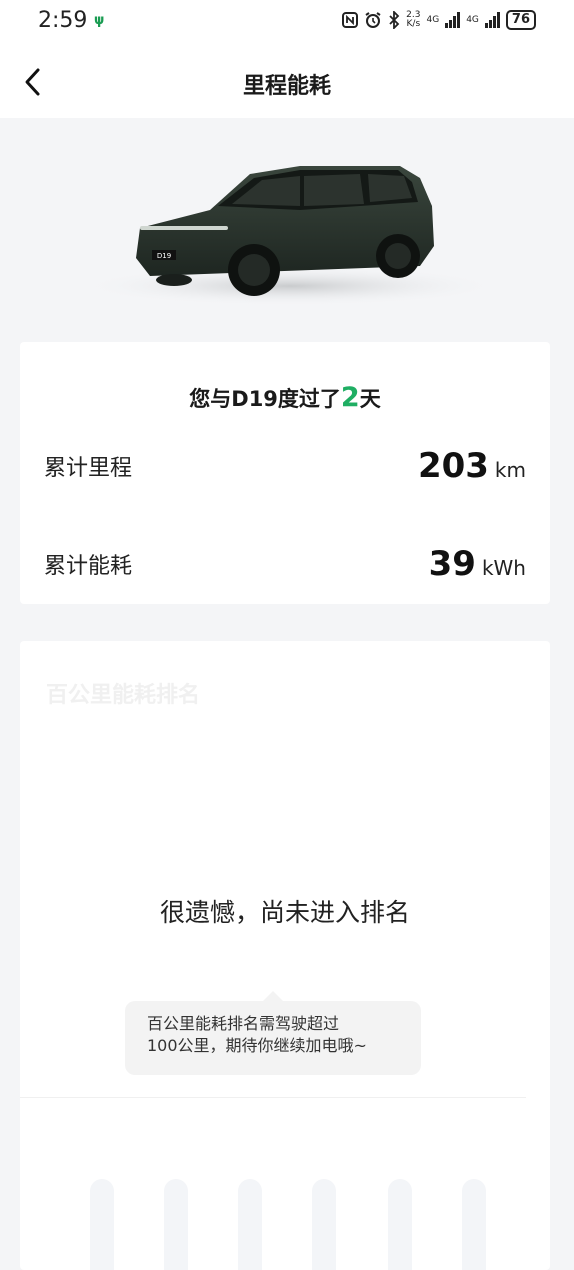  I want to click on mileage-row: 累计里程 203 km, so click(285, 466).